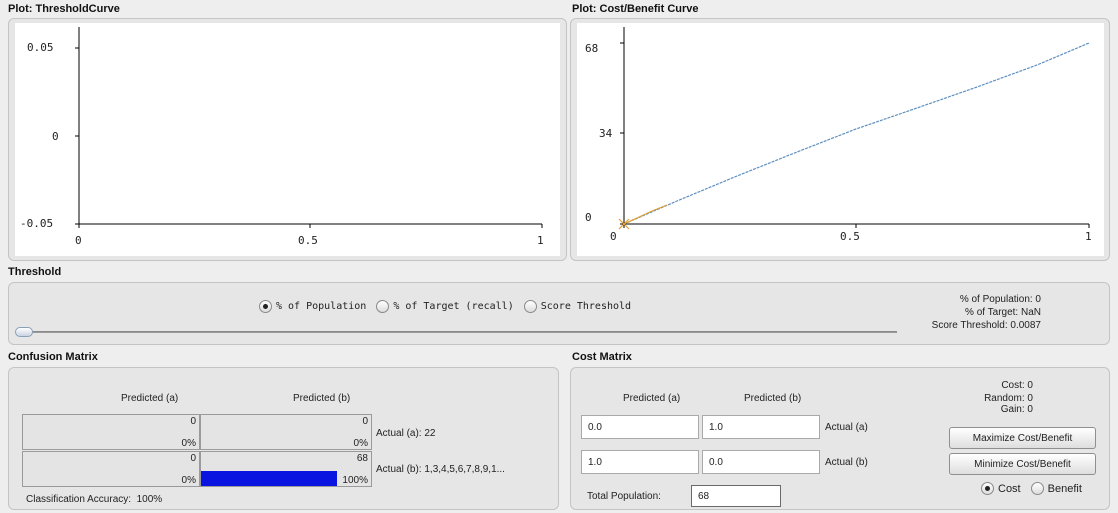 The width and height of the screenshot is (1118, 513). I want to click on total-population-label: Total Population:, so click(624, 496).